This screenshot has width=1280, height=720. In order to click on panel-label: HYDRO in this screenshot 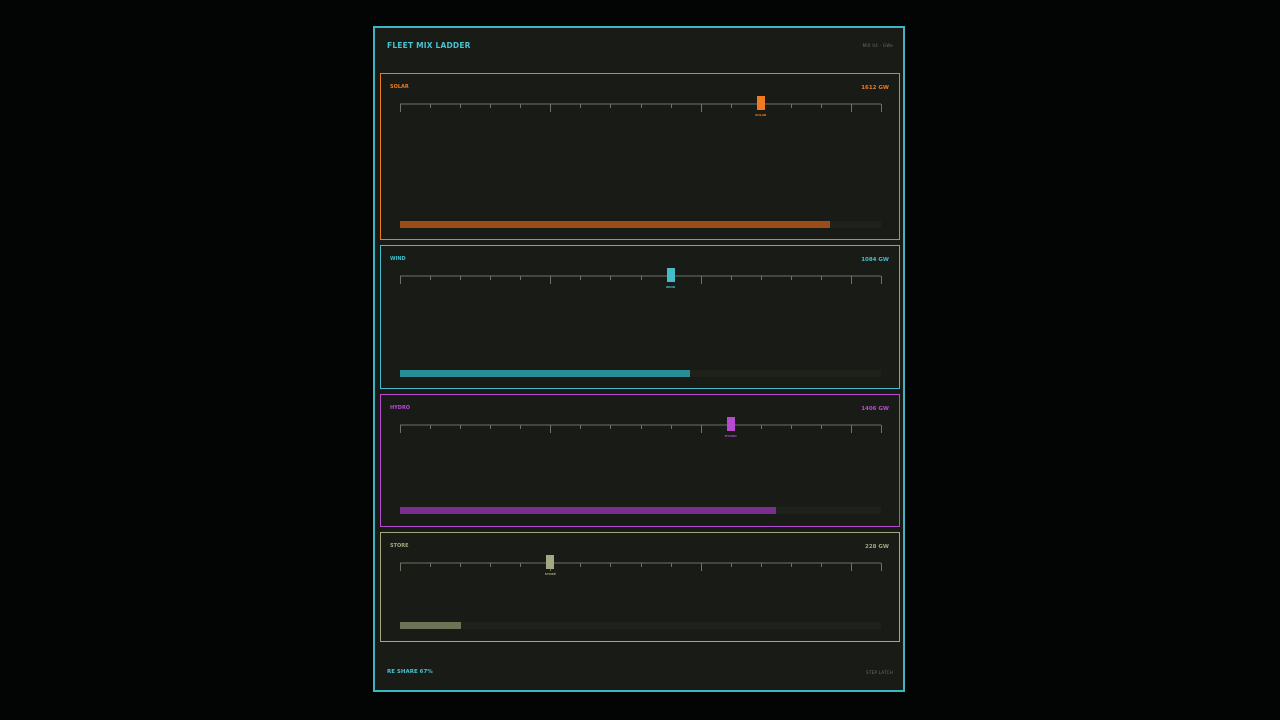, I will do `click(400, 408)`.